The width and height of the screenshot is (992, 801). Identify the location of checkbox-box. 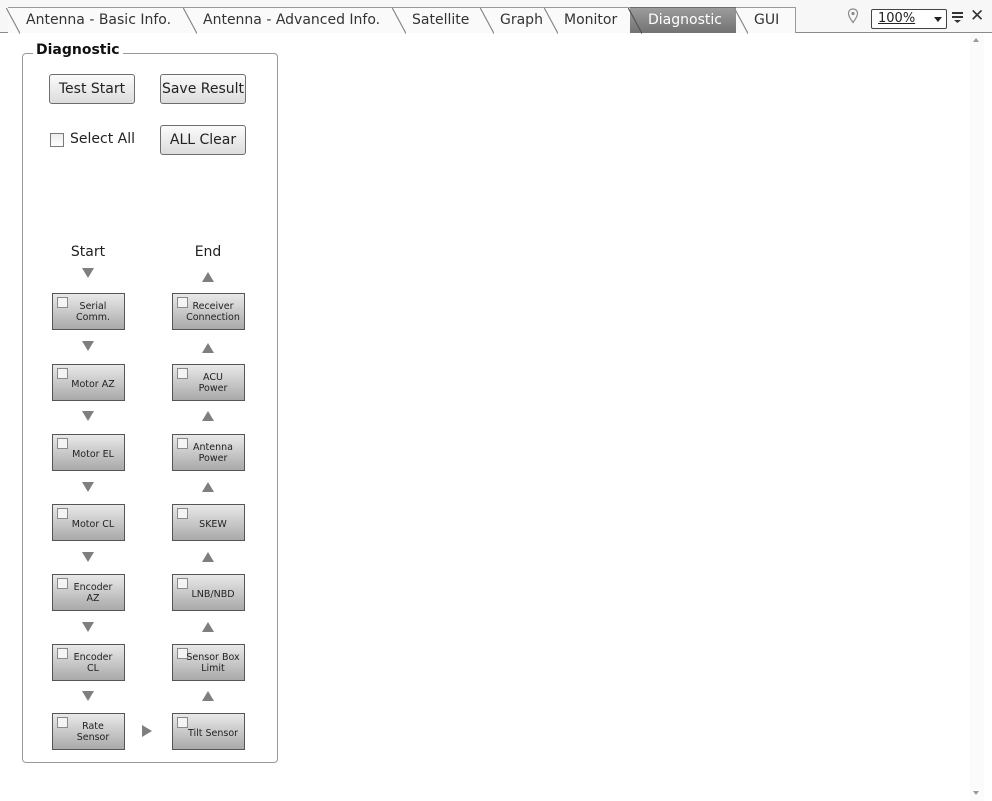
(57, 140).